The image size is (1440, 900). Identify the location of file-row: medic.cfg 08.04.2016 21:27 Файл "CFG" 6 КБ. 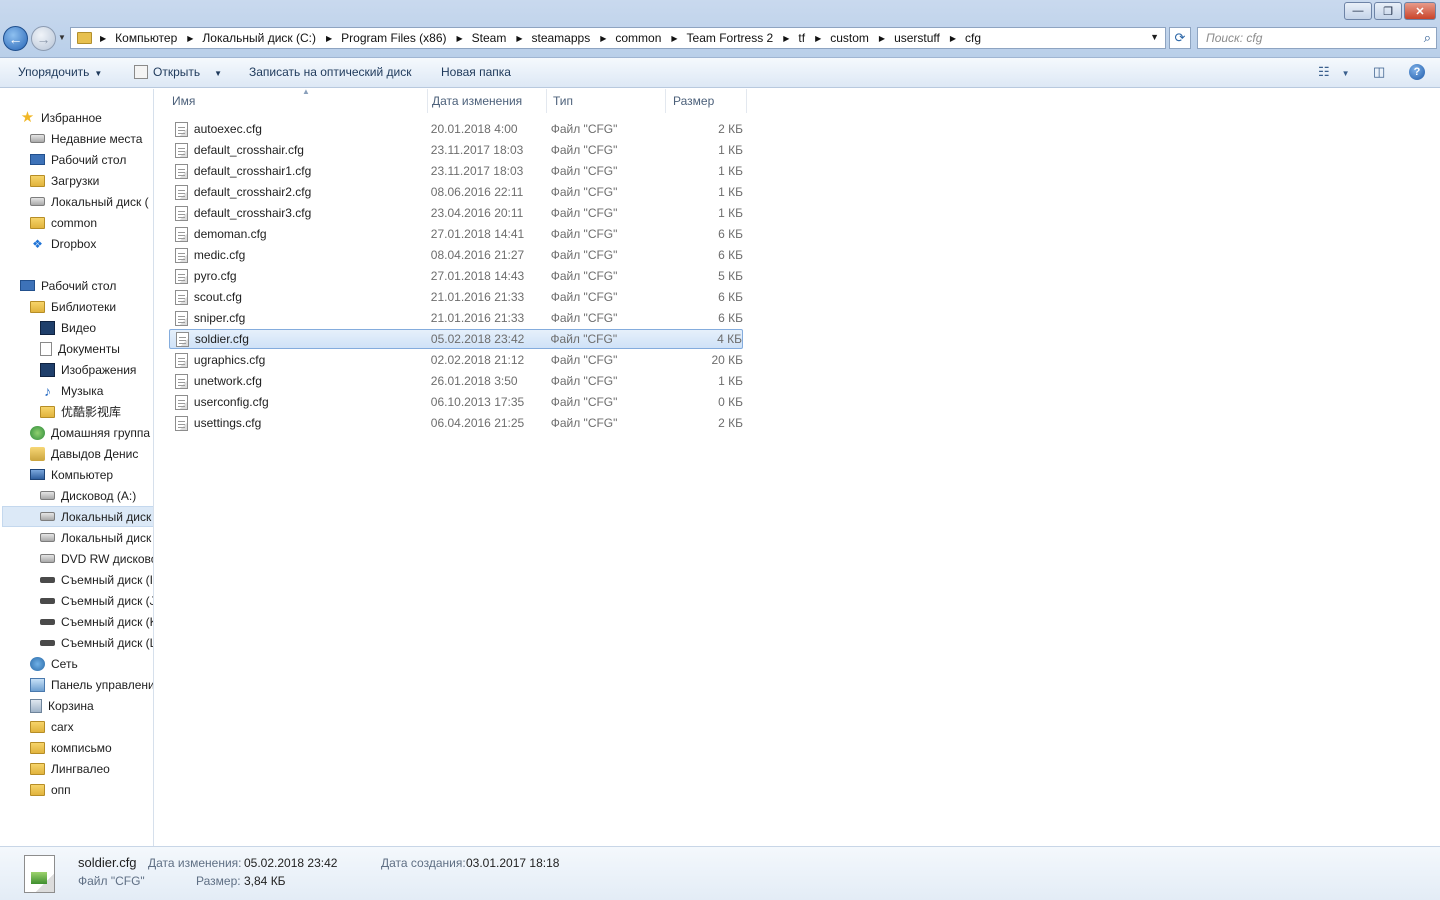
(456, 255).